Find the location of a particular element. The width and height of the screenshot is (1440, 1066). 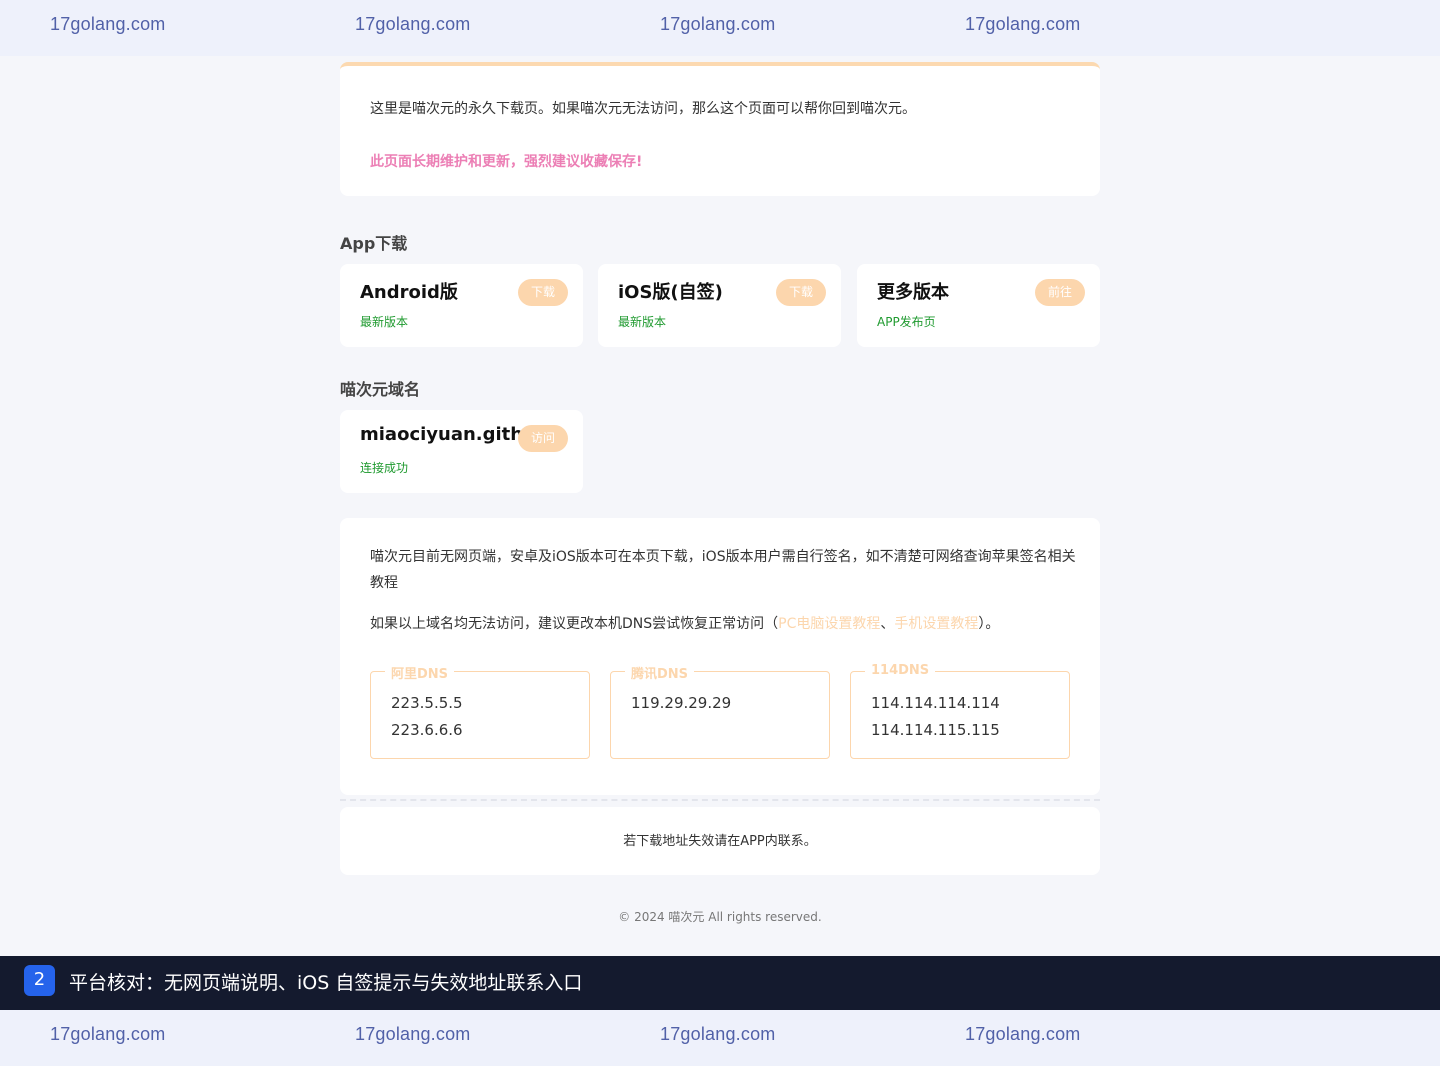

app-card-android: Android版 最新版本 下载 is located at coordinates (461, 305).